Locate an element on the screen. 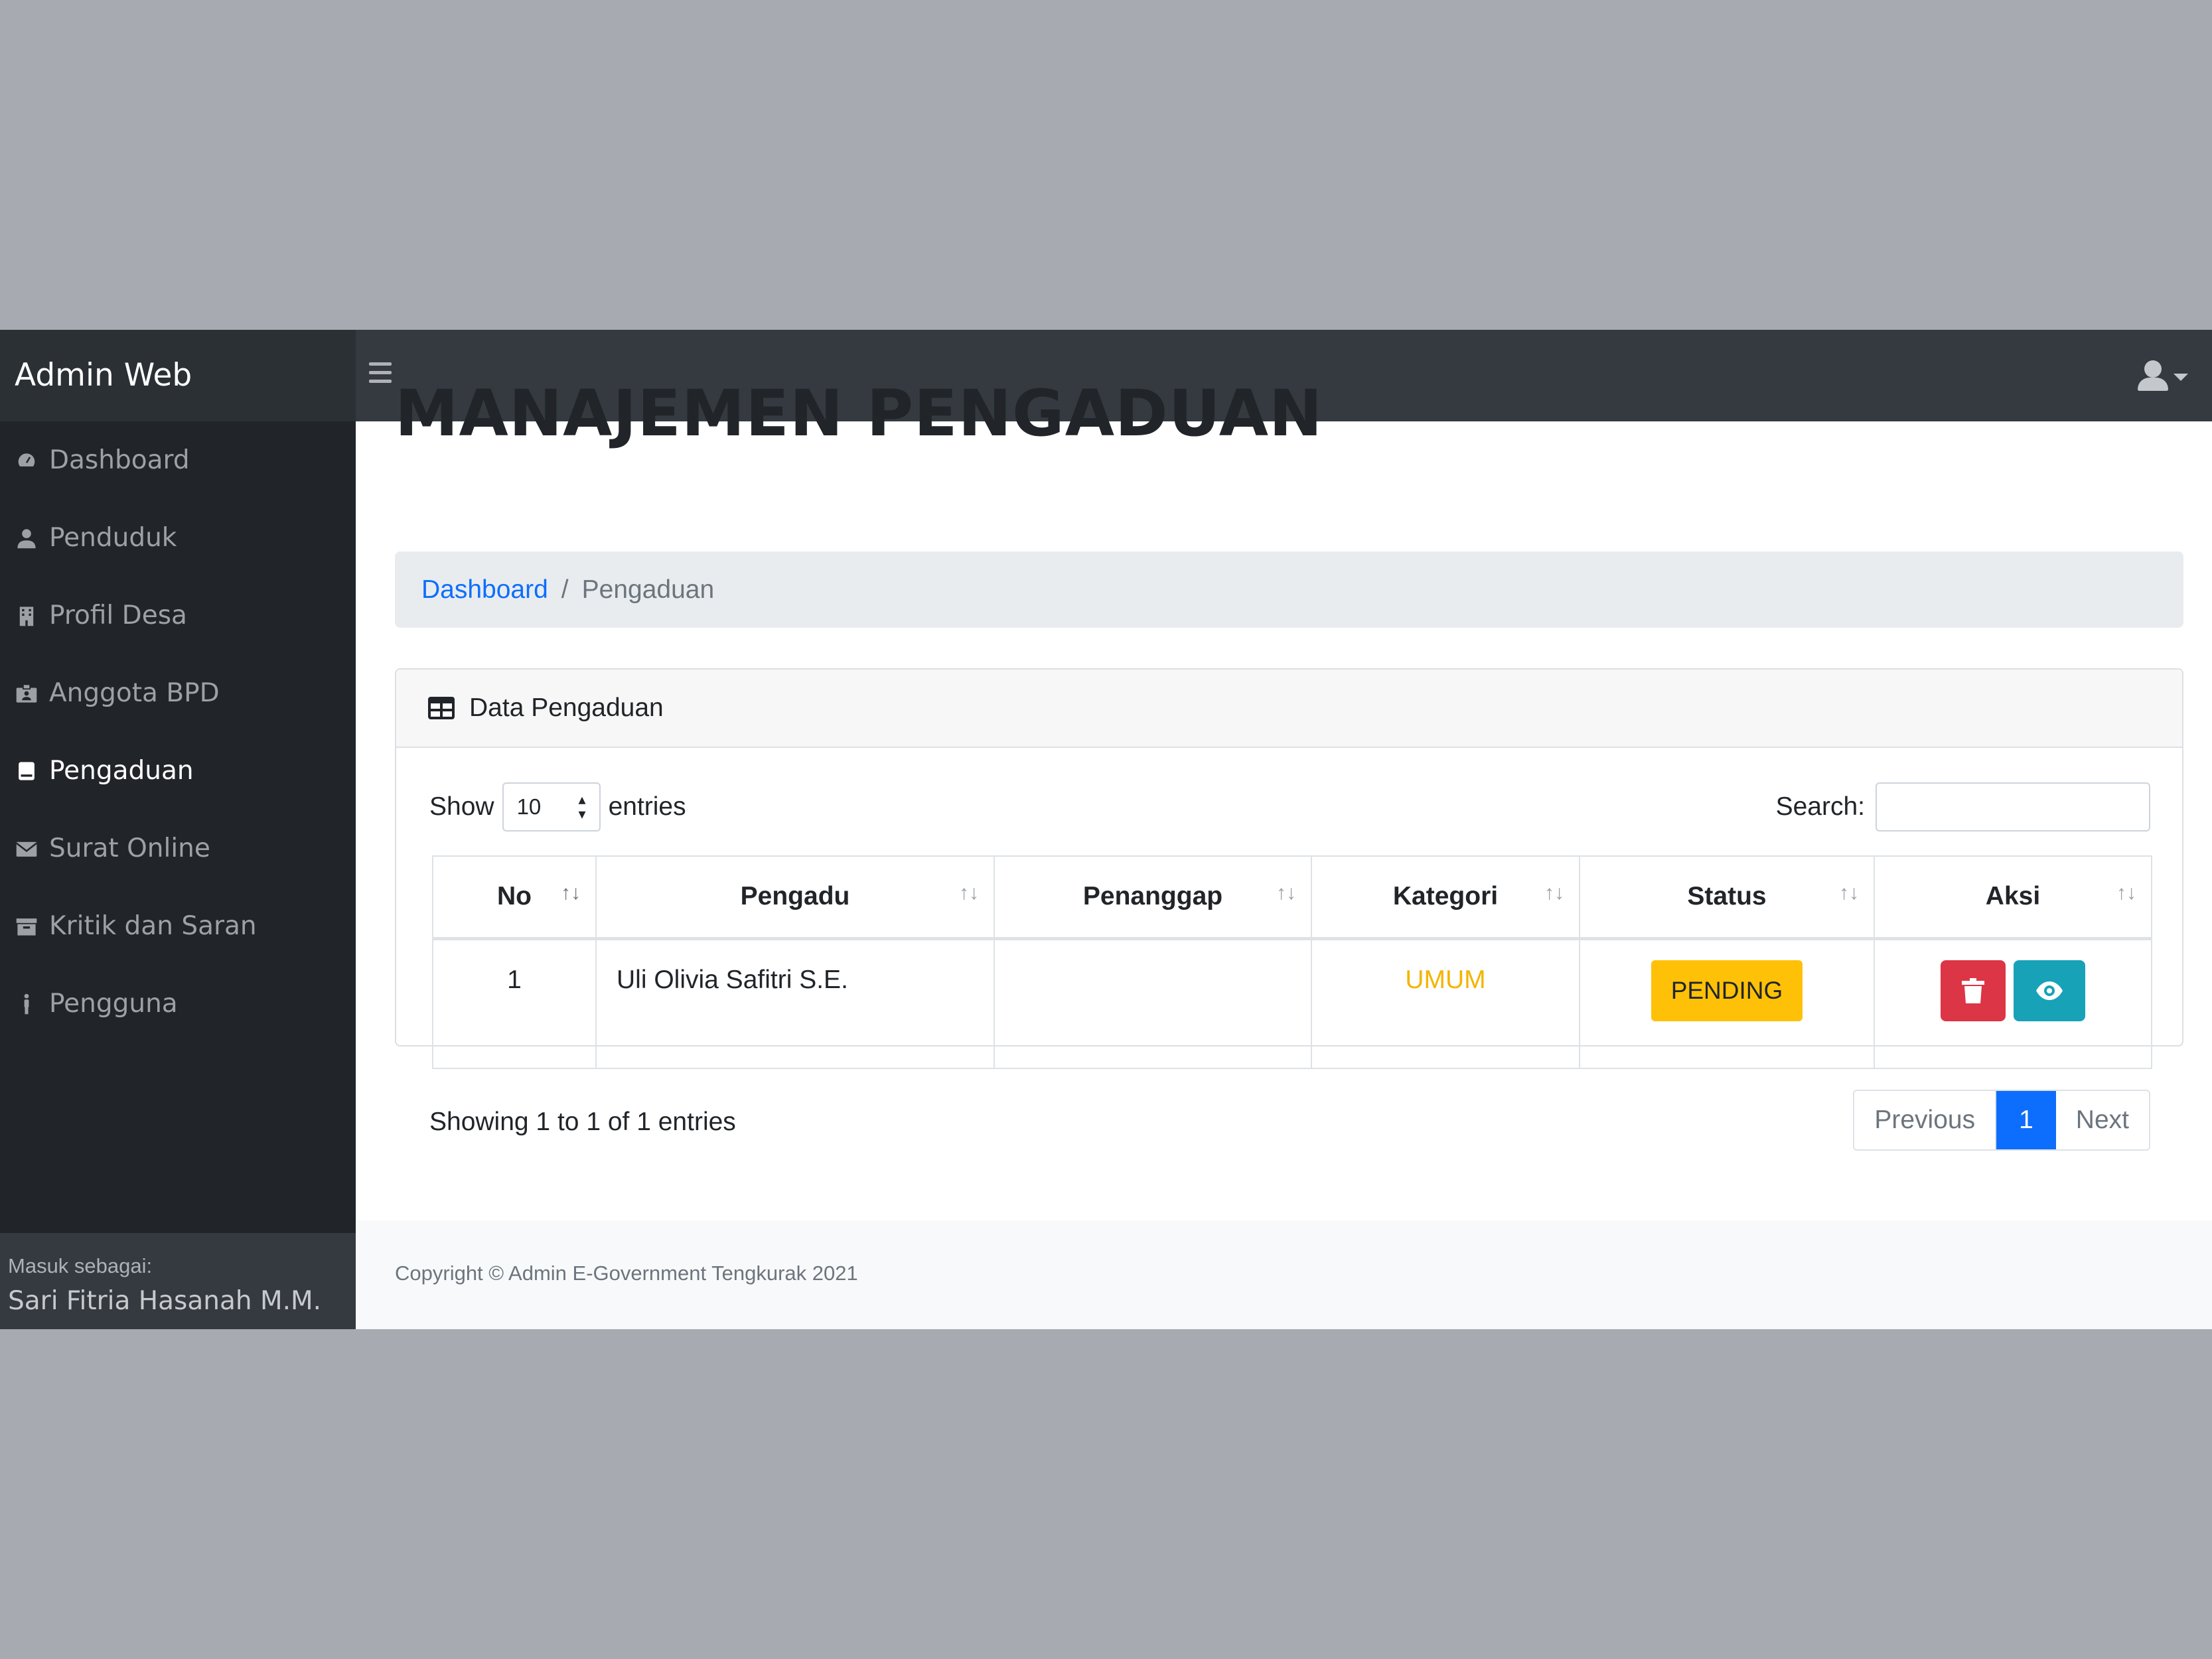 This screenshot has height=1659, width=2212. column-header-status: Status ↑↓ is located at coordinates (1727, 897).